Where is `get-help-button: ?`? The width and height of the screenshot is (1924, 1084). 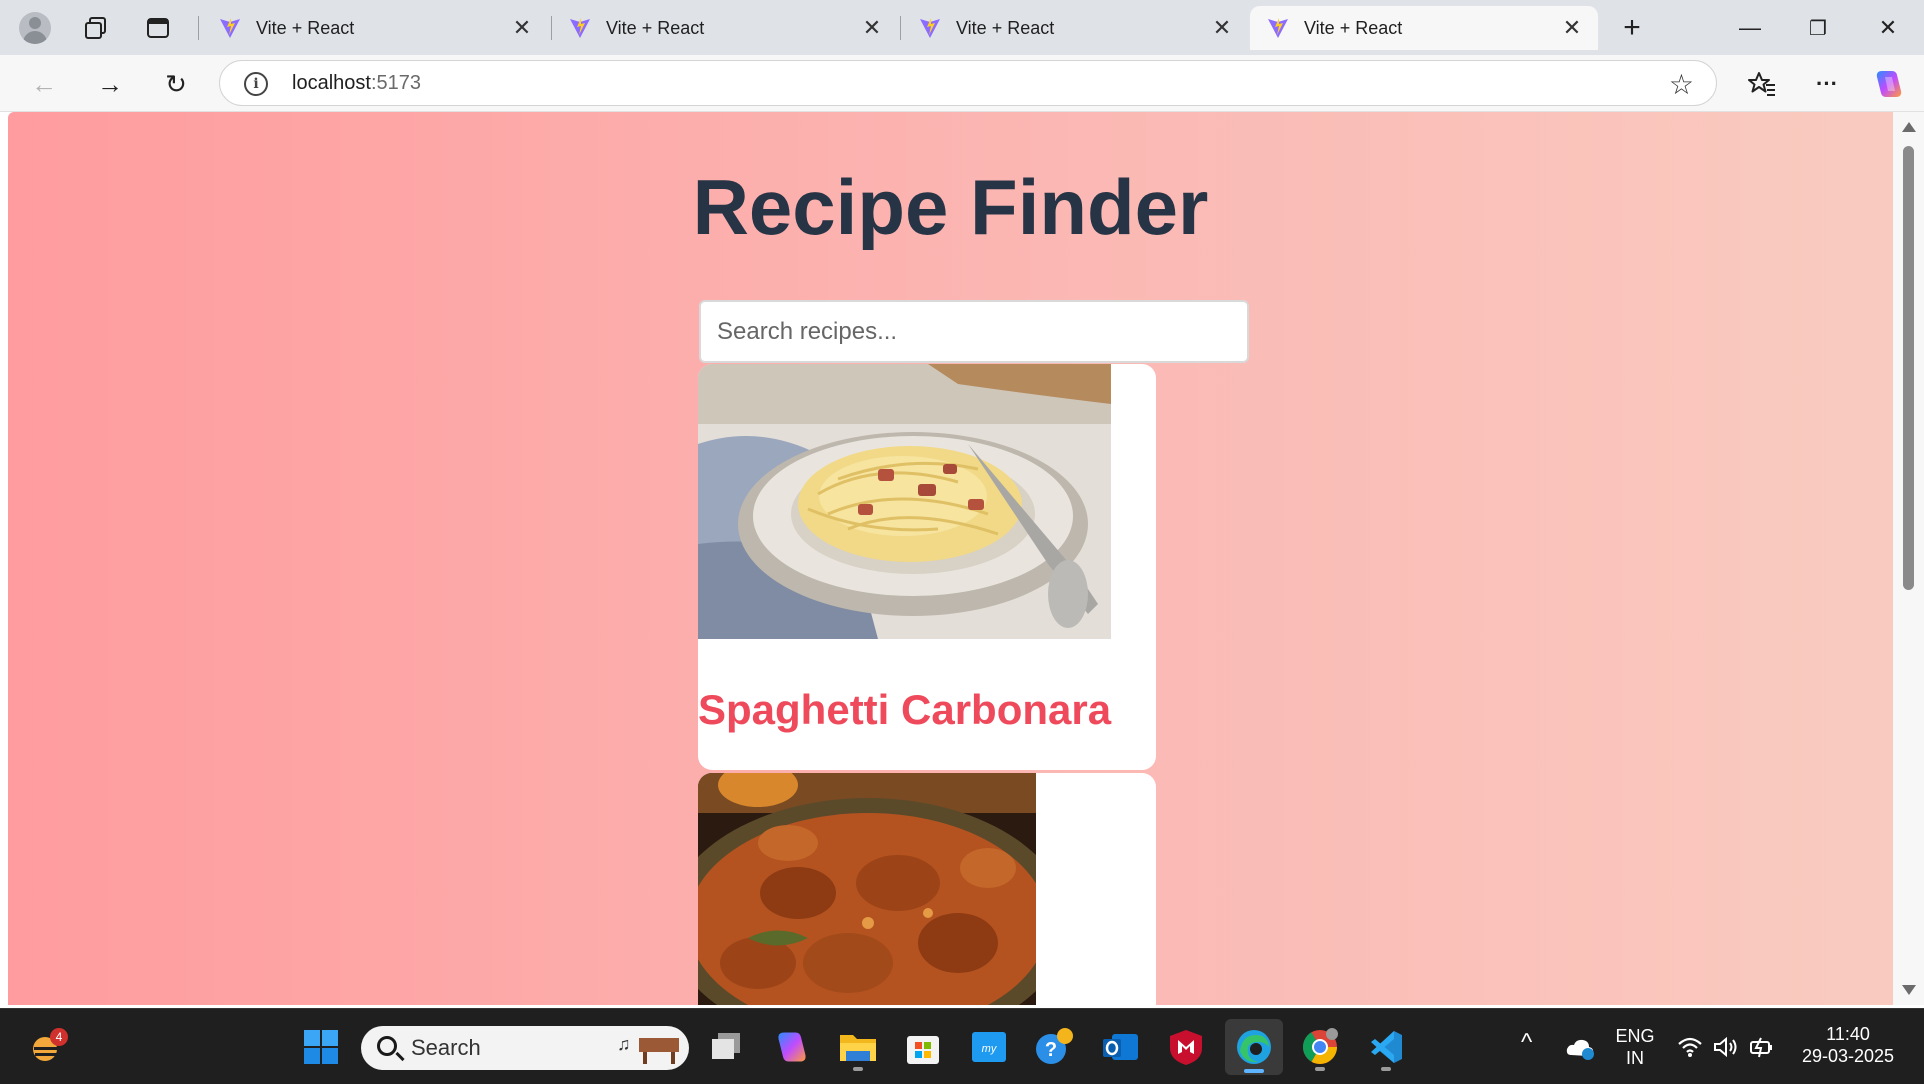
get-help-button: ? is located at coordinates (1054, 1047).